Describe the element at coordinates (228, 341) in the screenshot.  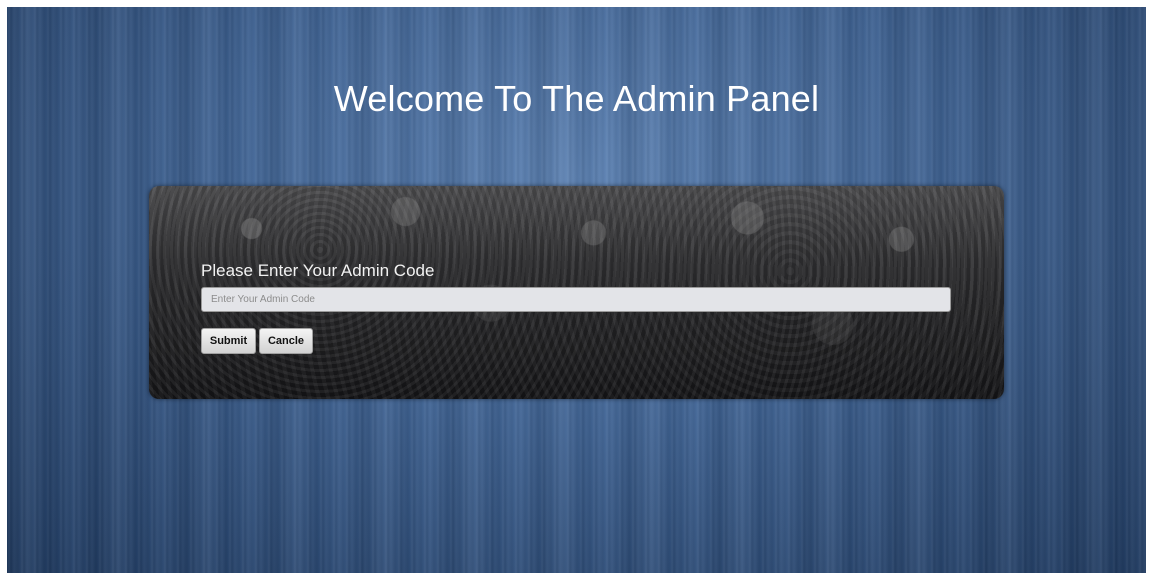
I see `submit-button: Submit` at that location.